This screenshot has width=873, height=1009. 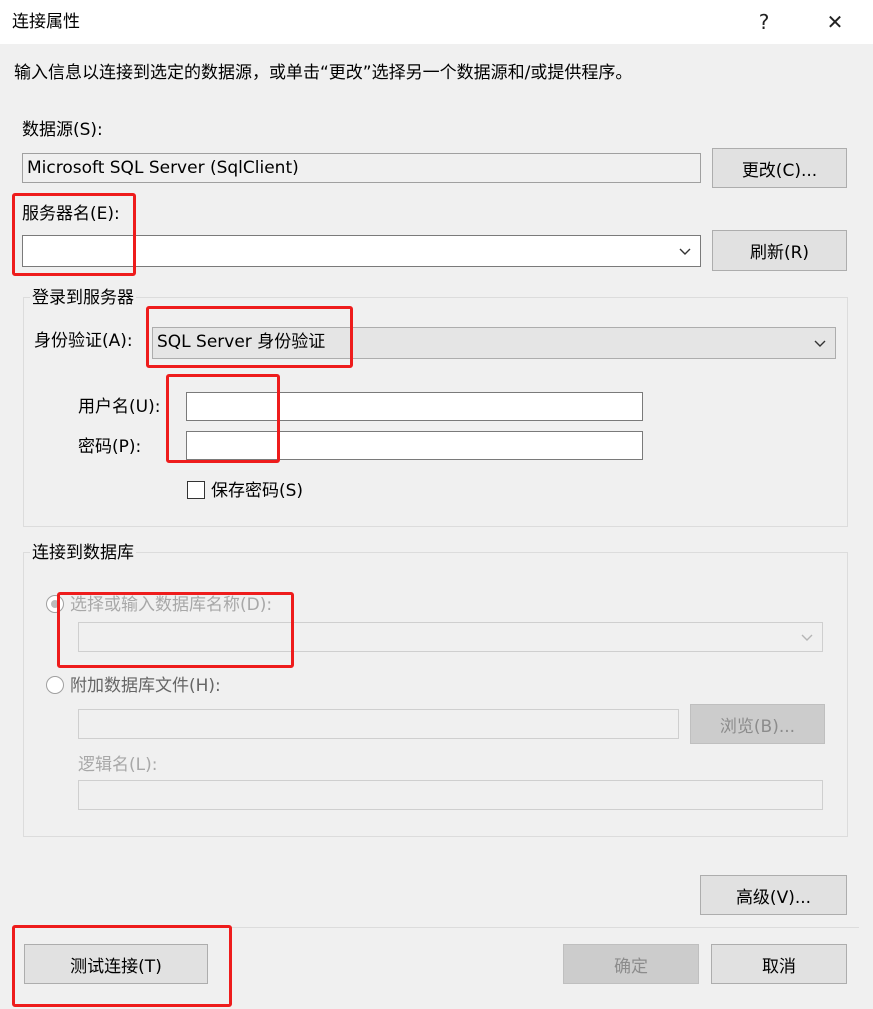 What do you see at coordinates (55, 685) in the screenshot?
I see `attach-database-radio` at bounding box center [55, 685].